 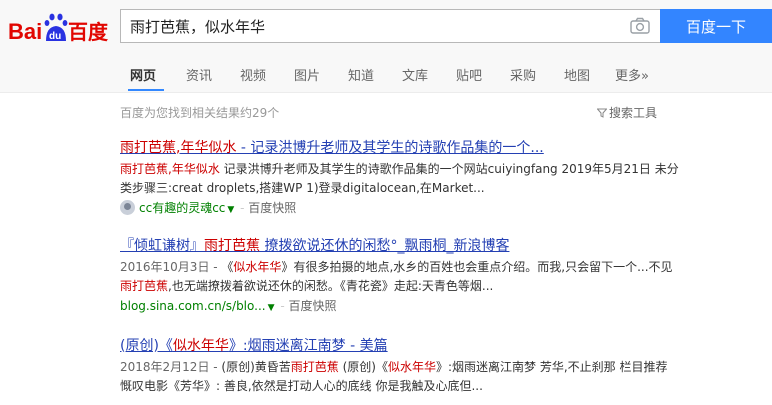 I want to click on result-source: blog.sina.com.cn/s/blo... ▼ - 百度快照, so click(x=228, y=306).